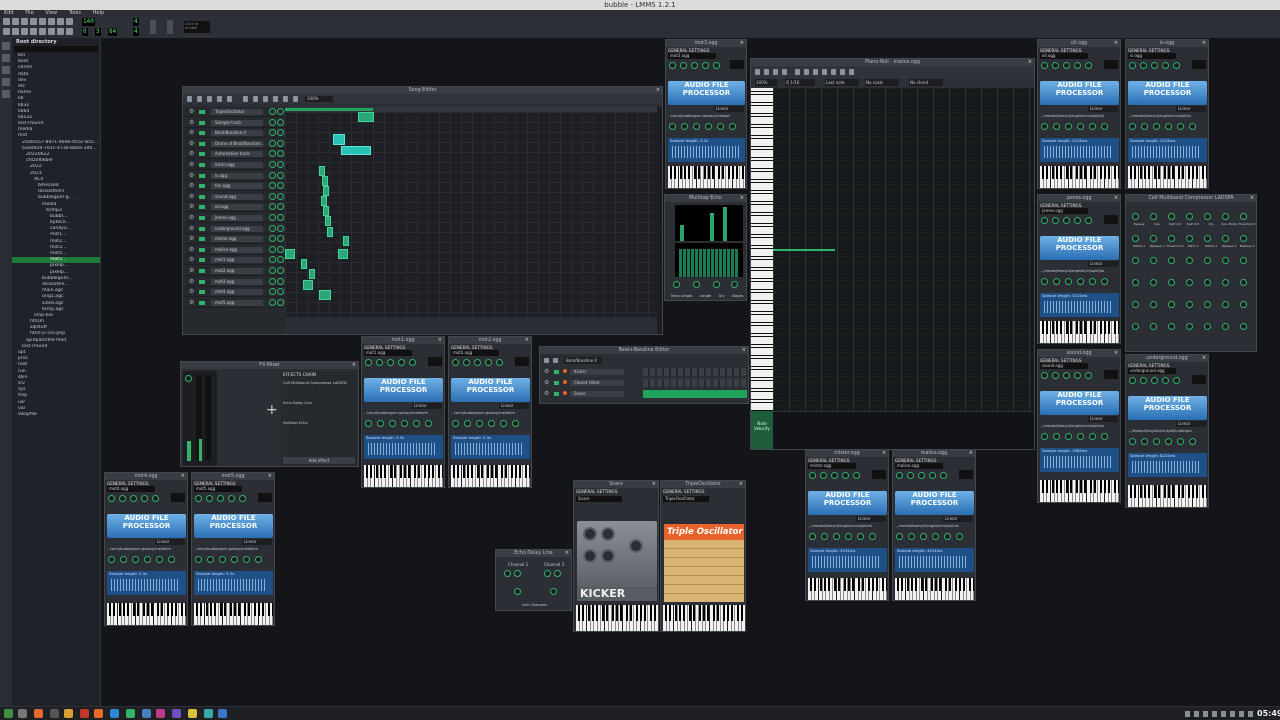 This screenshot has width=1280, height=720. I want to click on instrument-name-input: mot4.ogg, so click(131, 489).